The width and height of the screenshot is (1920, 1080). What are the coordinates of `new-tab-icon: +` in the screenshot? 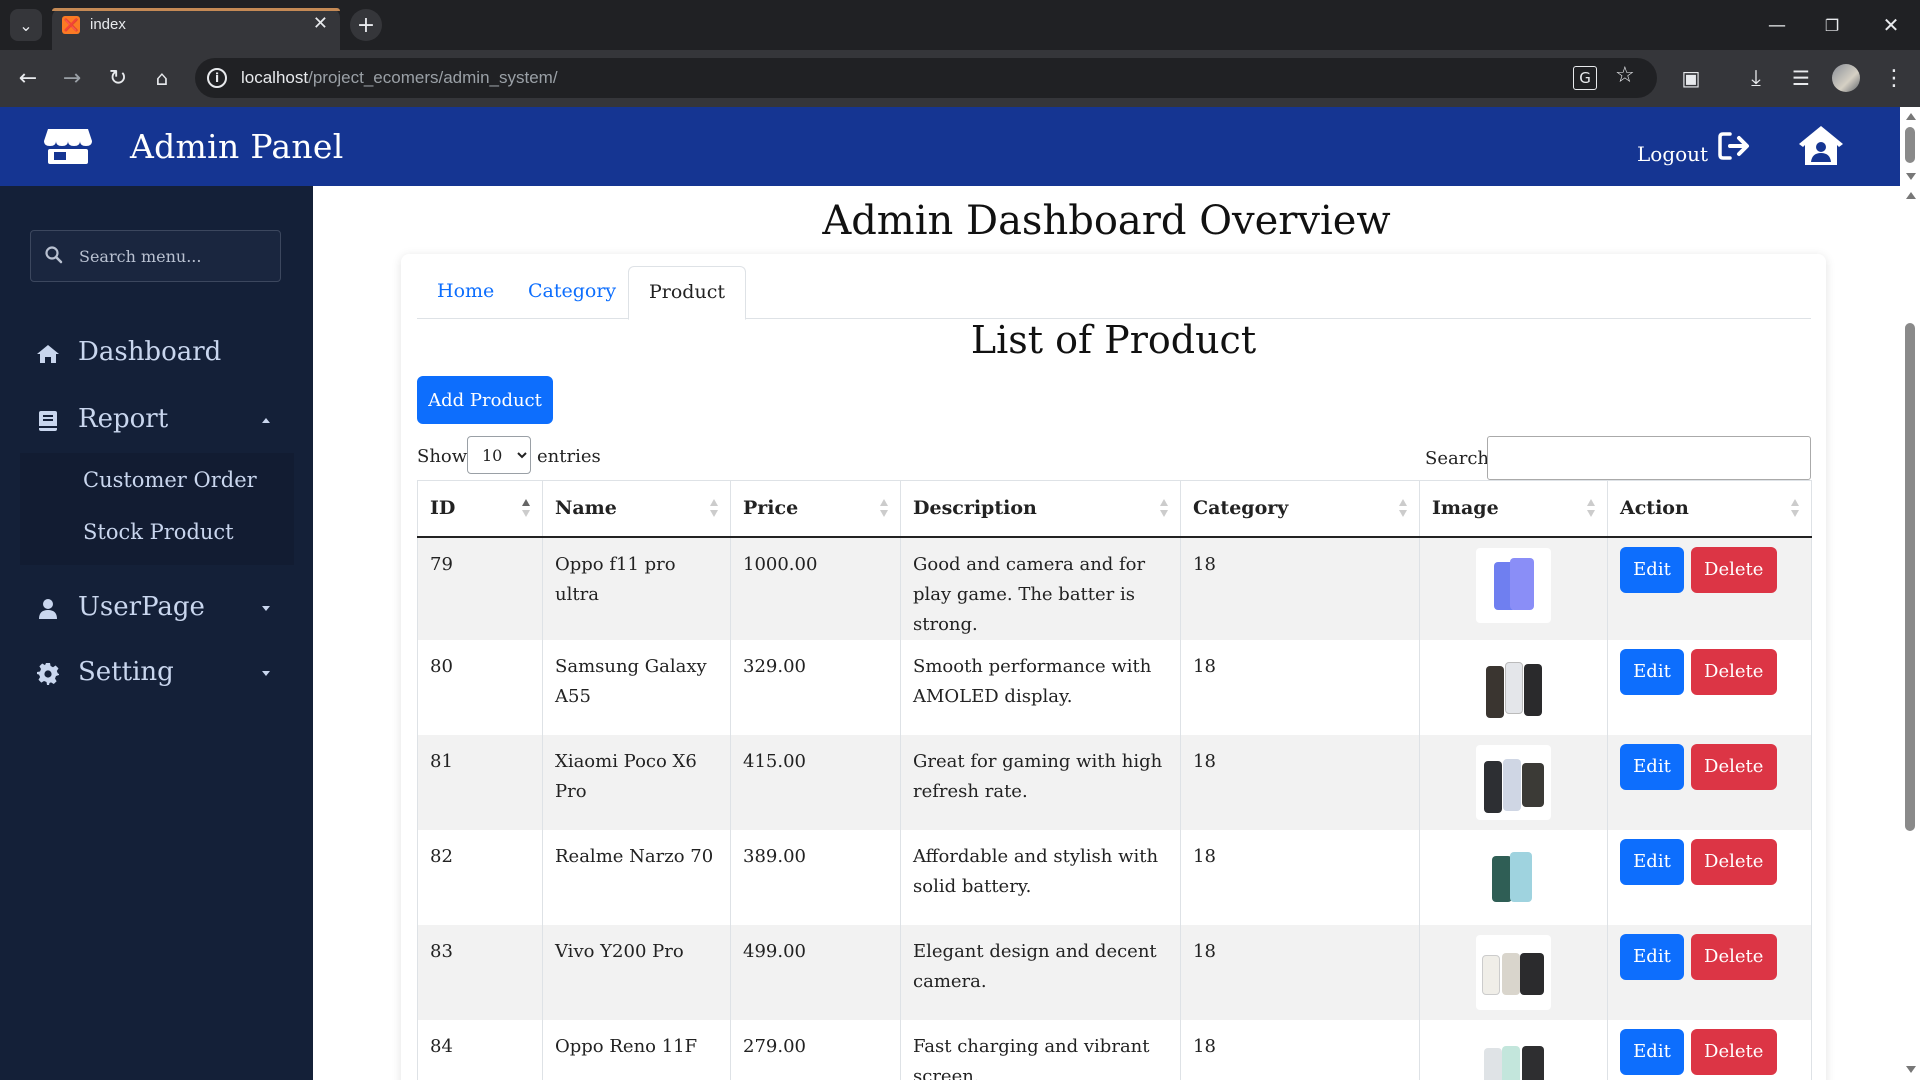 It's located at (366, 25).